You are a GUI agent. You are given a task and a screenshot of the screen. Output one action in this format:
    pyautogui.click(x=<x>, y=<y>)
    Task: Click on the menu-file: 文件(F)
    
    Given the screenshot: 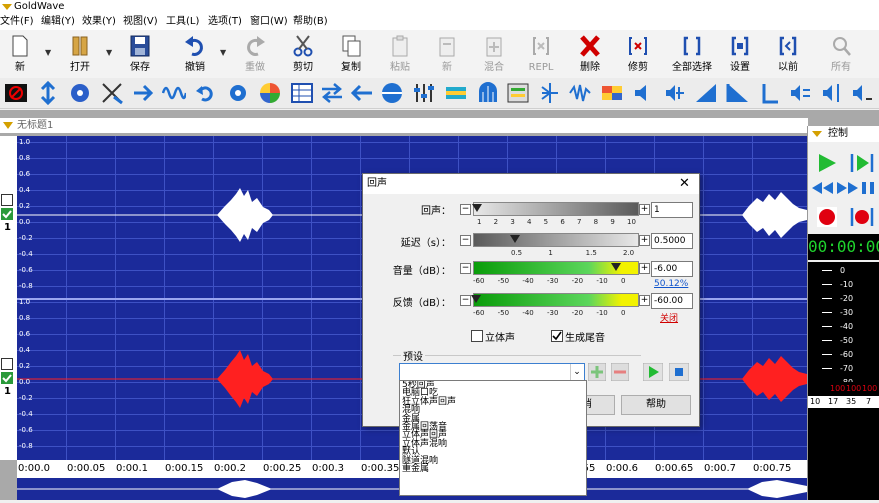 What is the action you would take?
    pyautogui.click(x=17, y=22)
    